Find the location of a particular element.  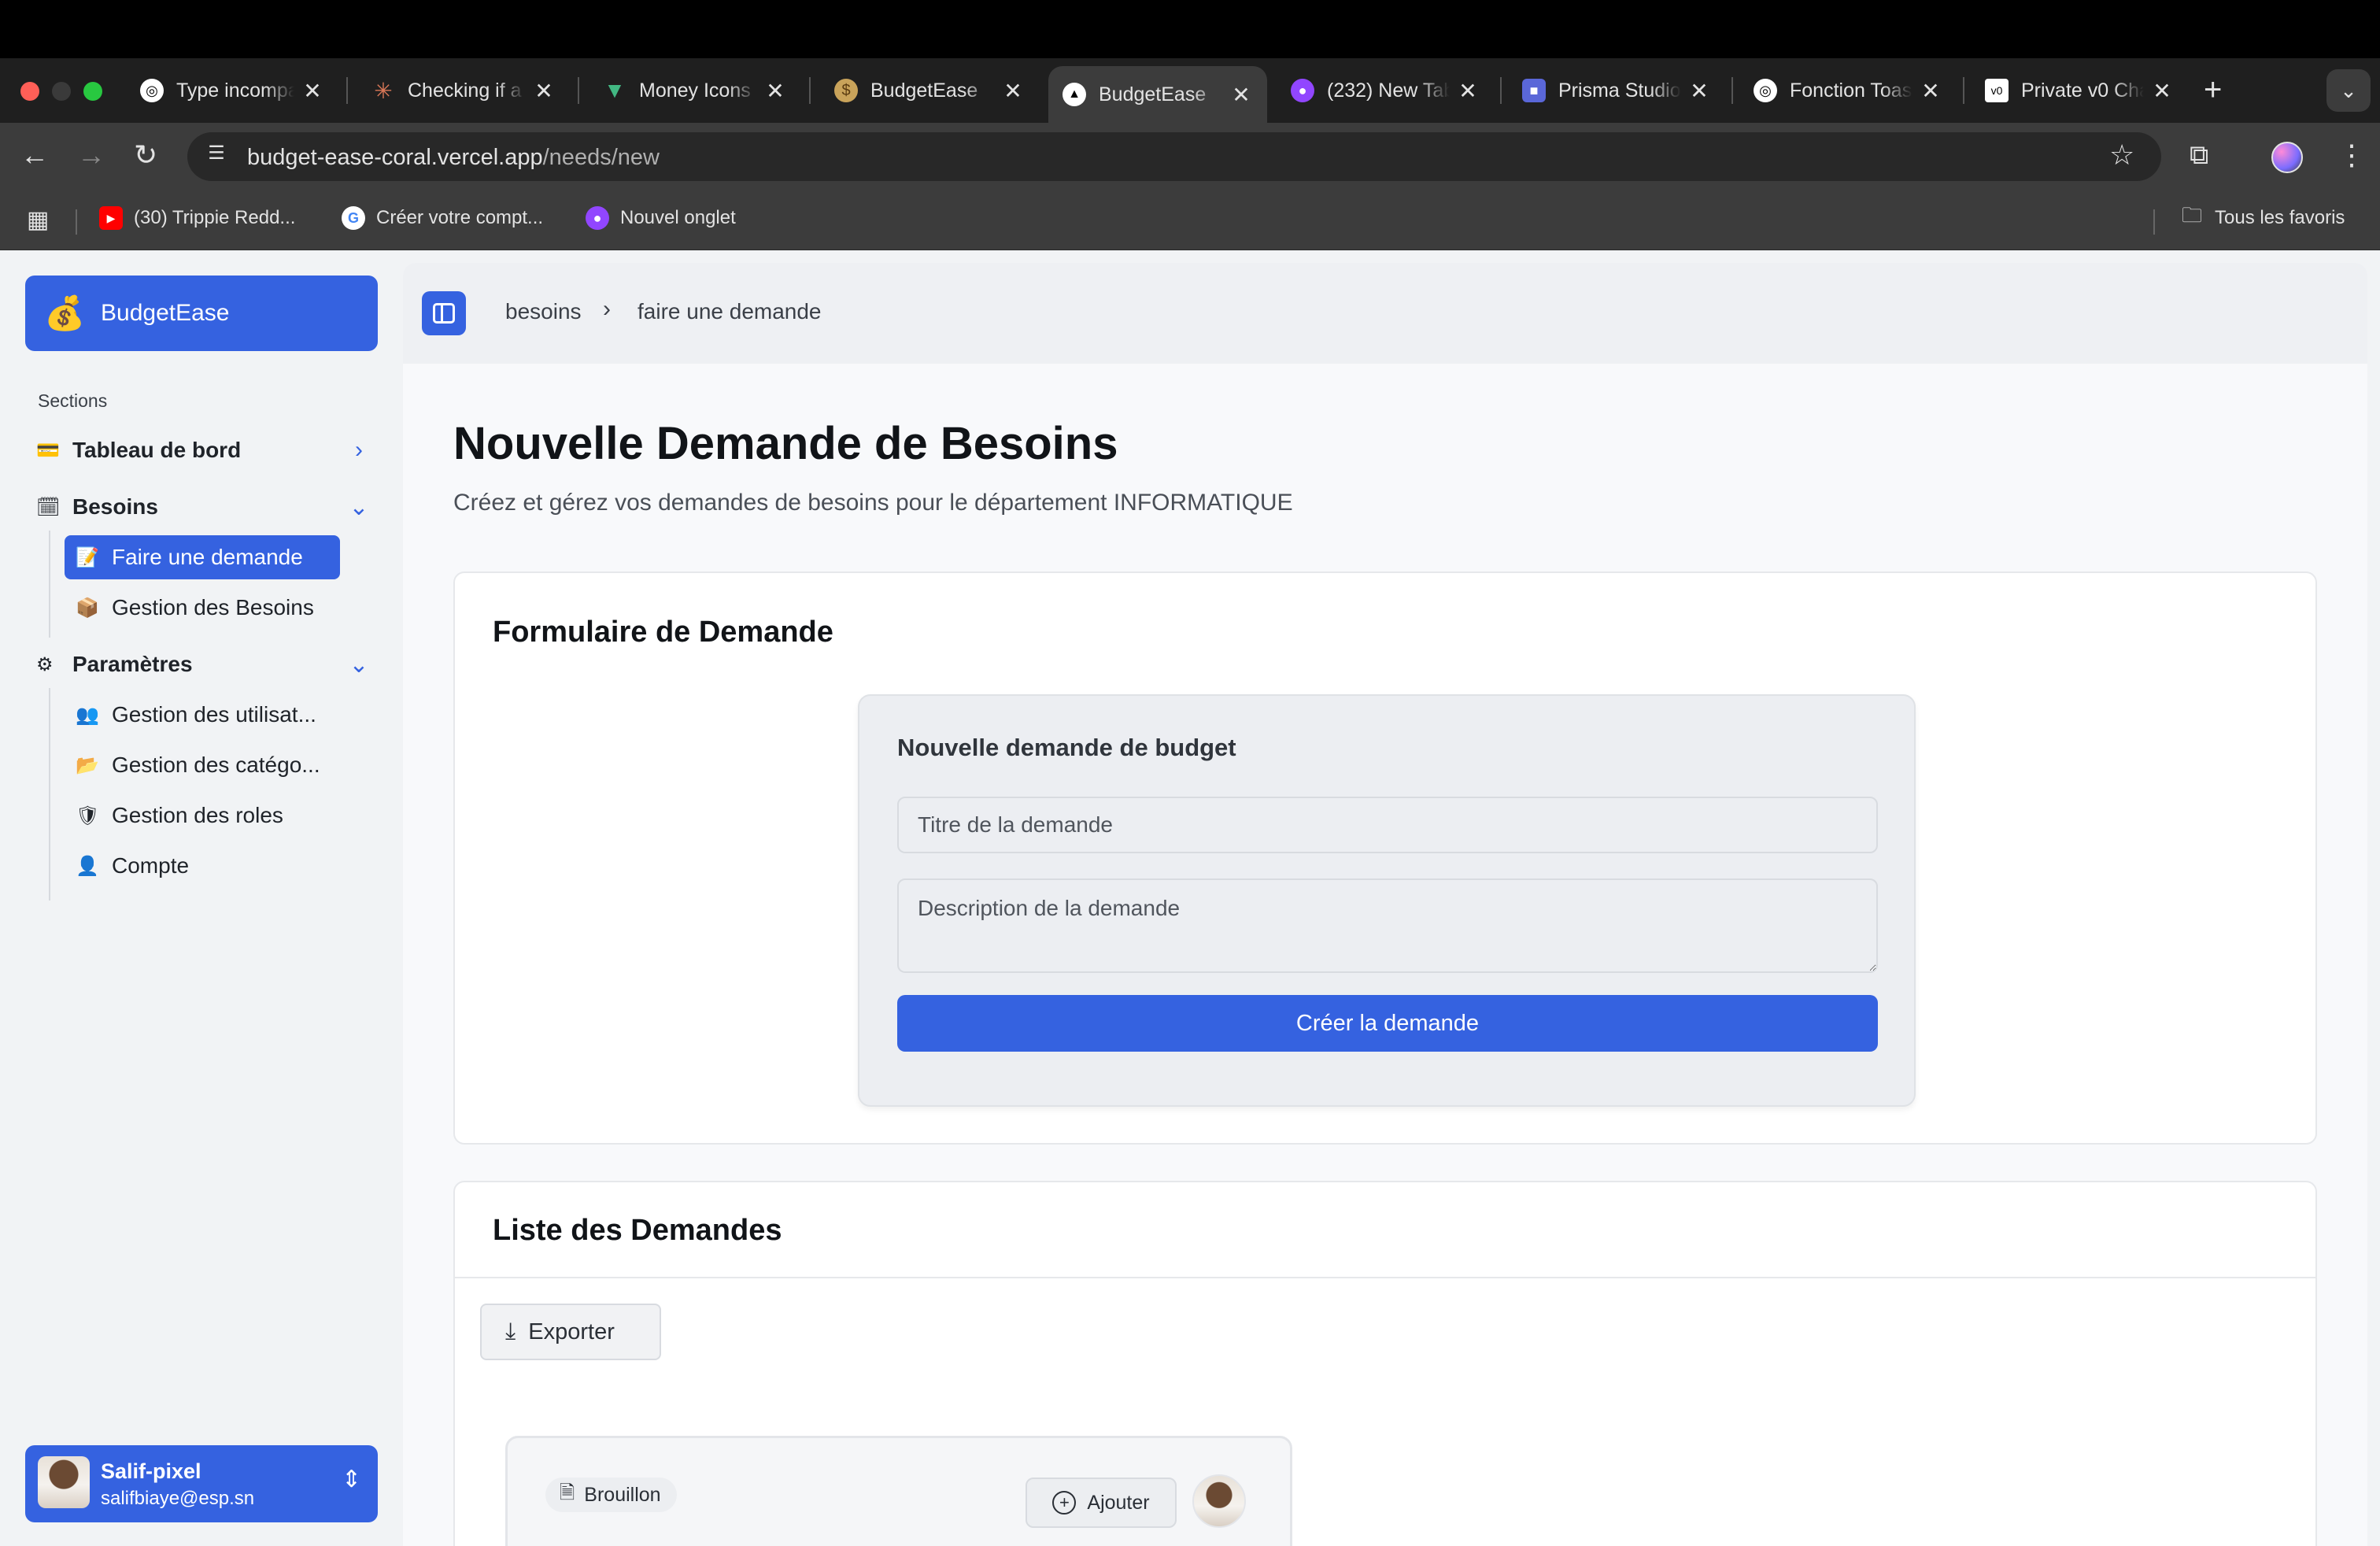

tab-title: (232) New Tab is located at coordinates (1388, 90).